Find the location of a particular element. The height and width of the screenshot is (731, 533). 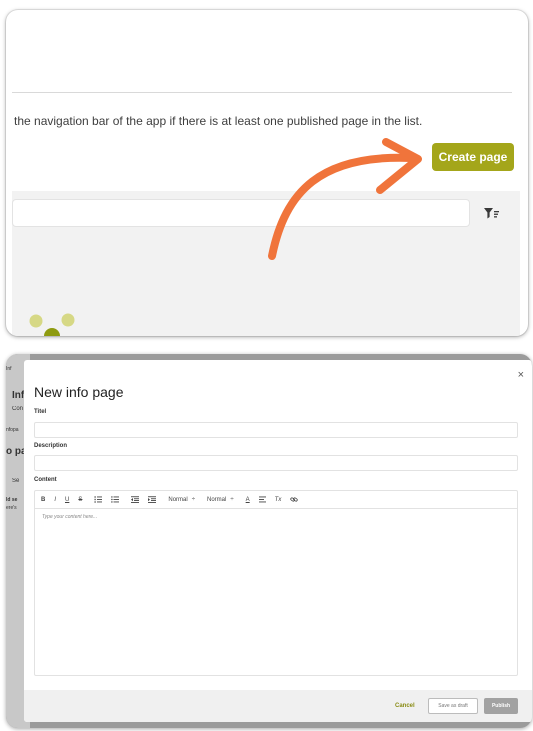

editor-toolbar: B I U S Normal ÷ Normal ÷ A Tx is located at coordinates (276, 500).